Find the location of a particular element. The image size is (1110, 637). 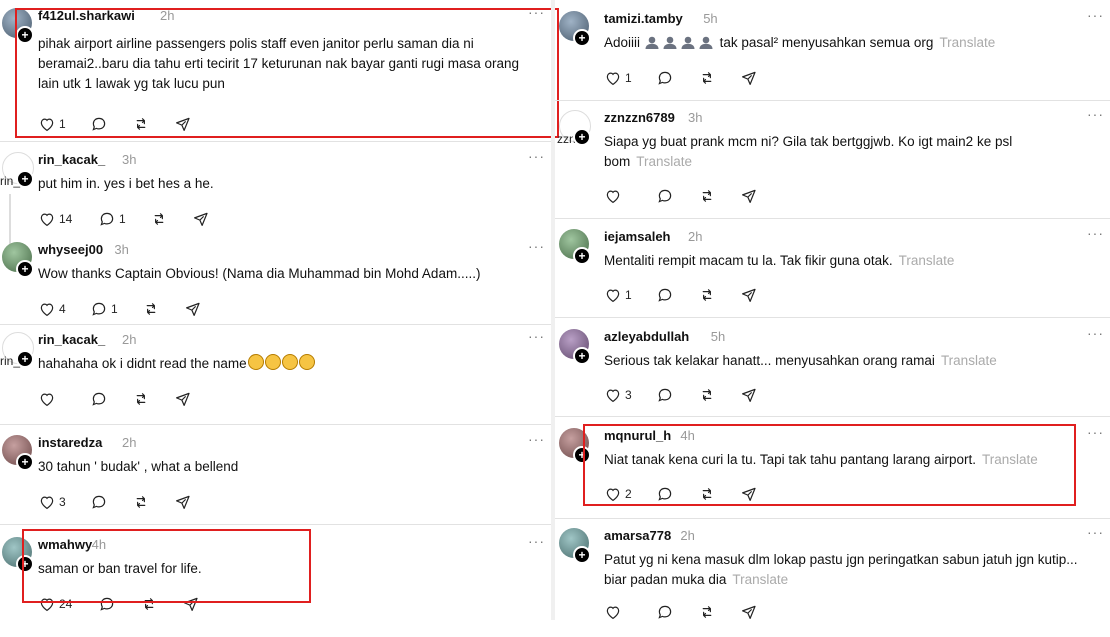

action-bar: 3 is located at coordinates (138, 502).